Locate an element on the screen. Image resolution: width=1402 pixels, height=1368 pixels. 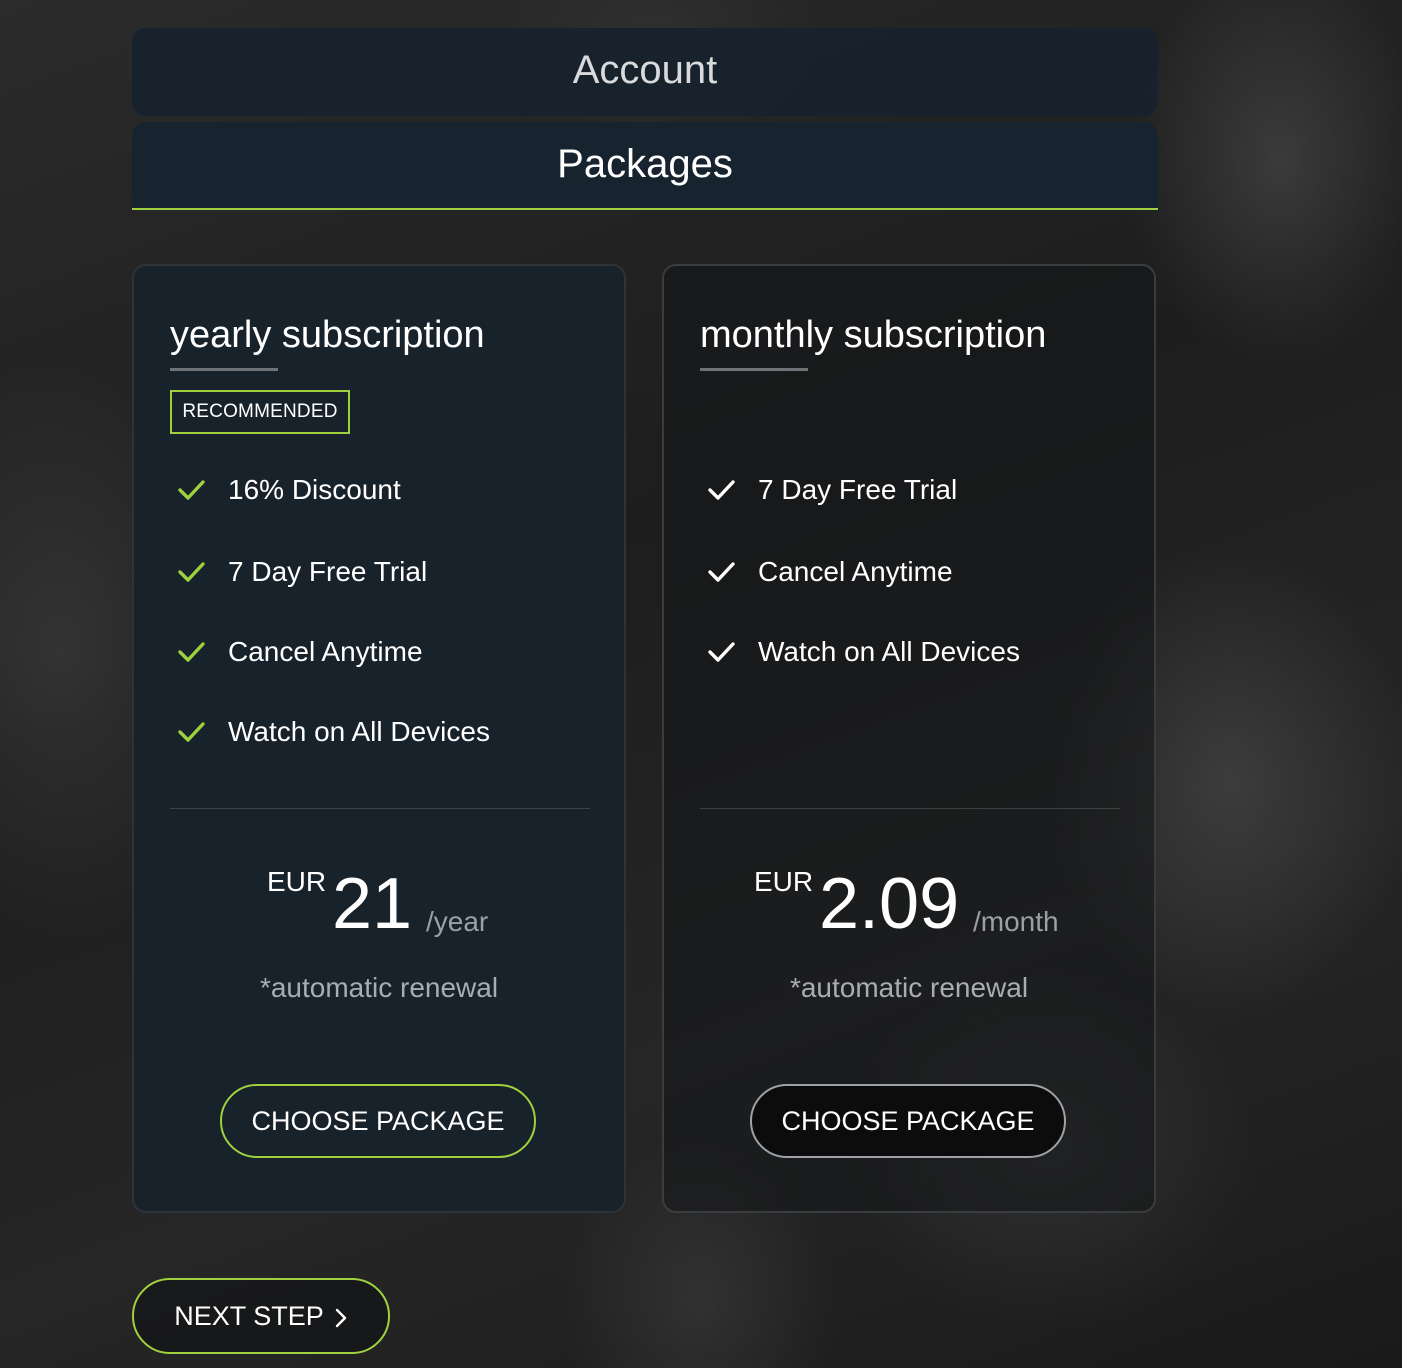
price-amount: 2.09 is located at coordinates (889, 904).